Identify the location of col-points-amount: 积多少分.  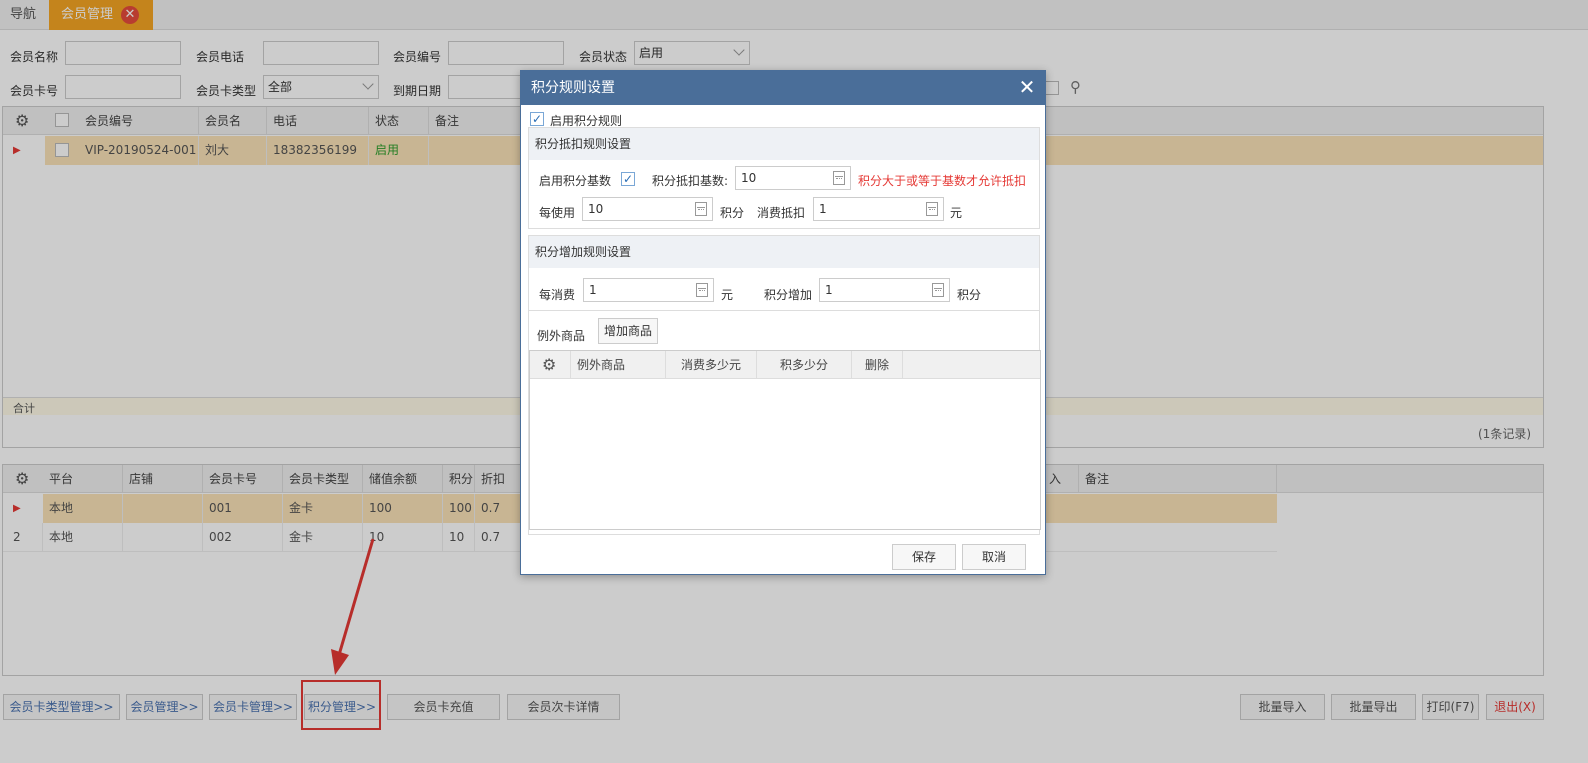
(804, 365).